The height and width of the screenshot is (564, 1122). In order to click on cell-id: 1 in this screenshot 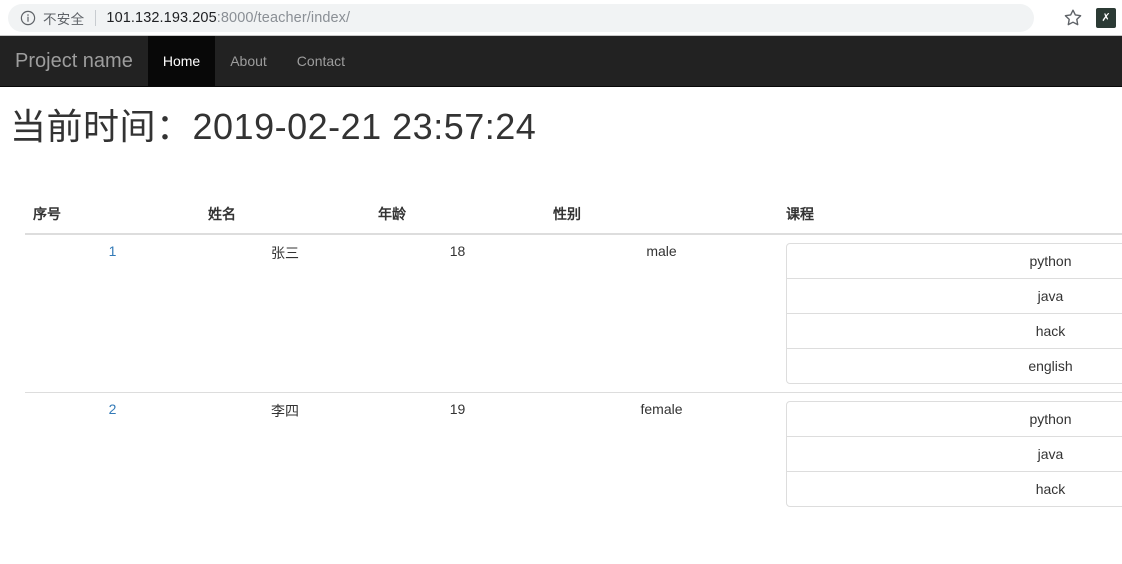, I will do `click(112, 313)`.